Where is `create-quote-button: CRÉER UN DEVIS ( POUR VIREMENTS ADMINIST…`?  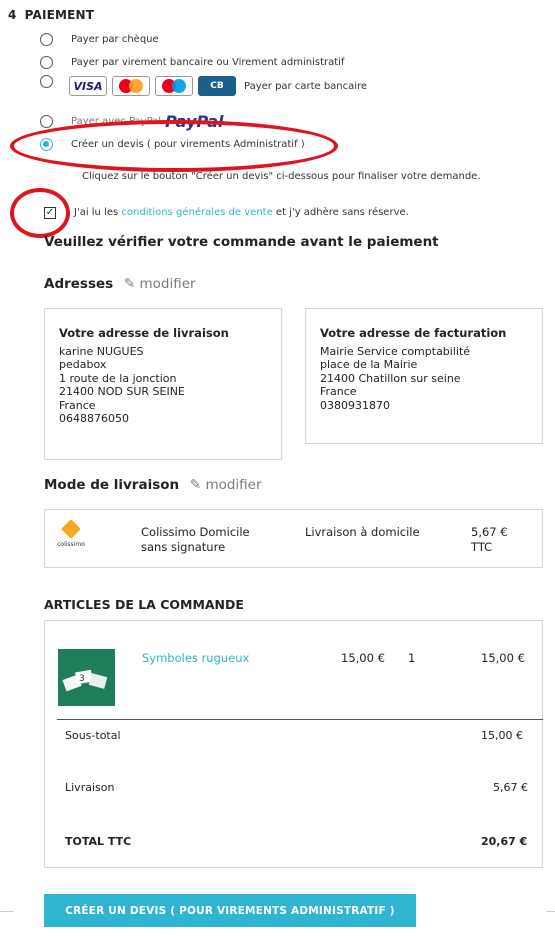 create-quote-button: CRÉER UN DEVIS ( POUR VIREMENTS ADMINIST… is located at coordinates (230, 910).